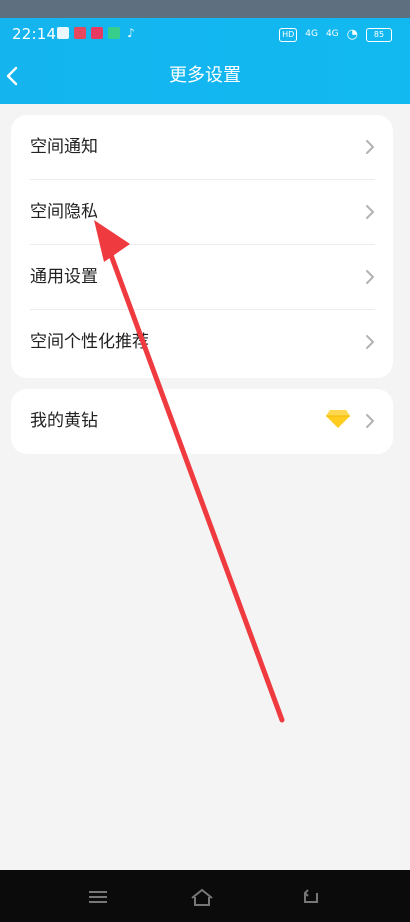 This screenshot has width=410, height=922. I want to click on settings-item-label: 我的黄钻, so click(64, 421).